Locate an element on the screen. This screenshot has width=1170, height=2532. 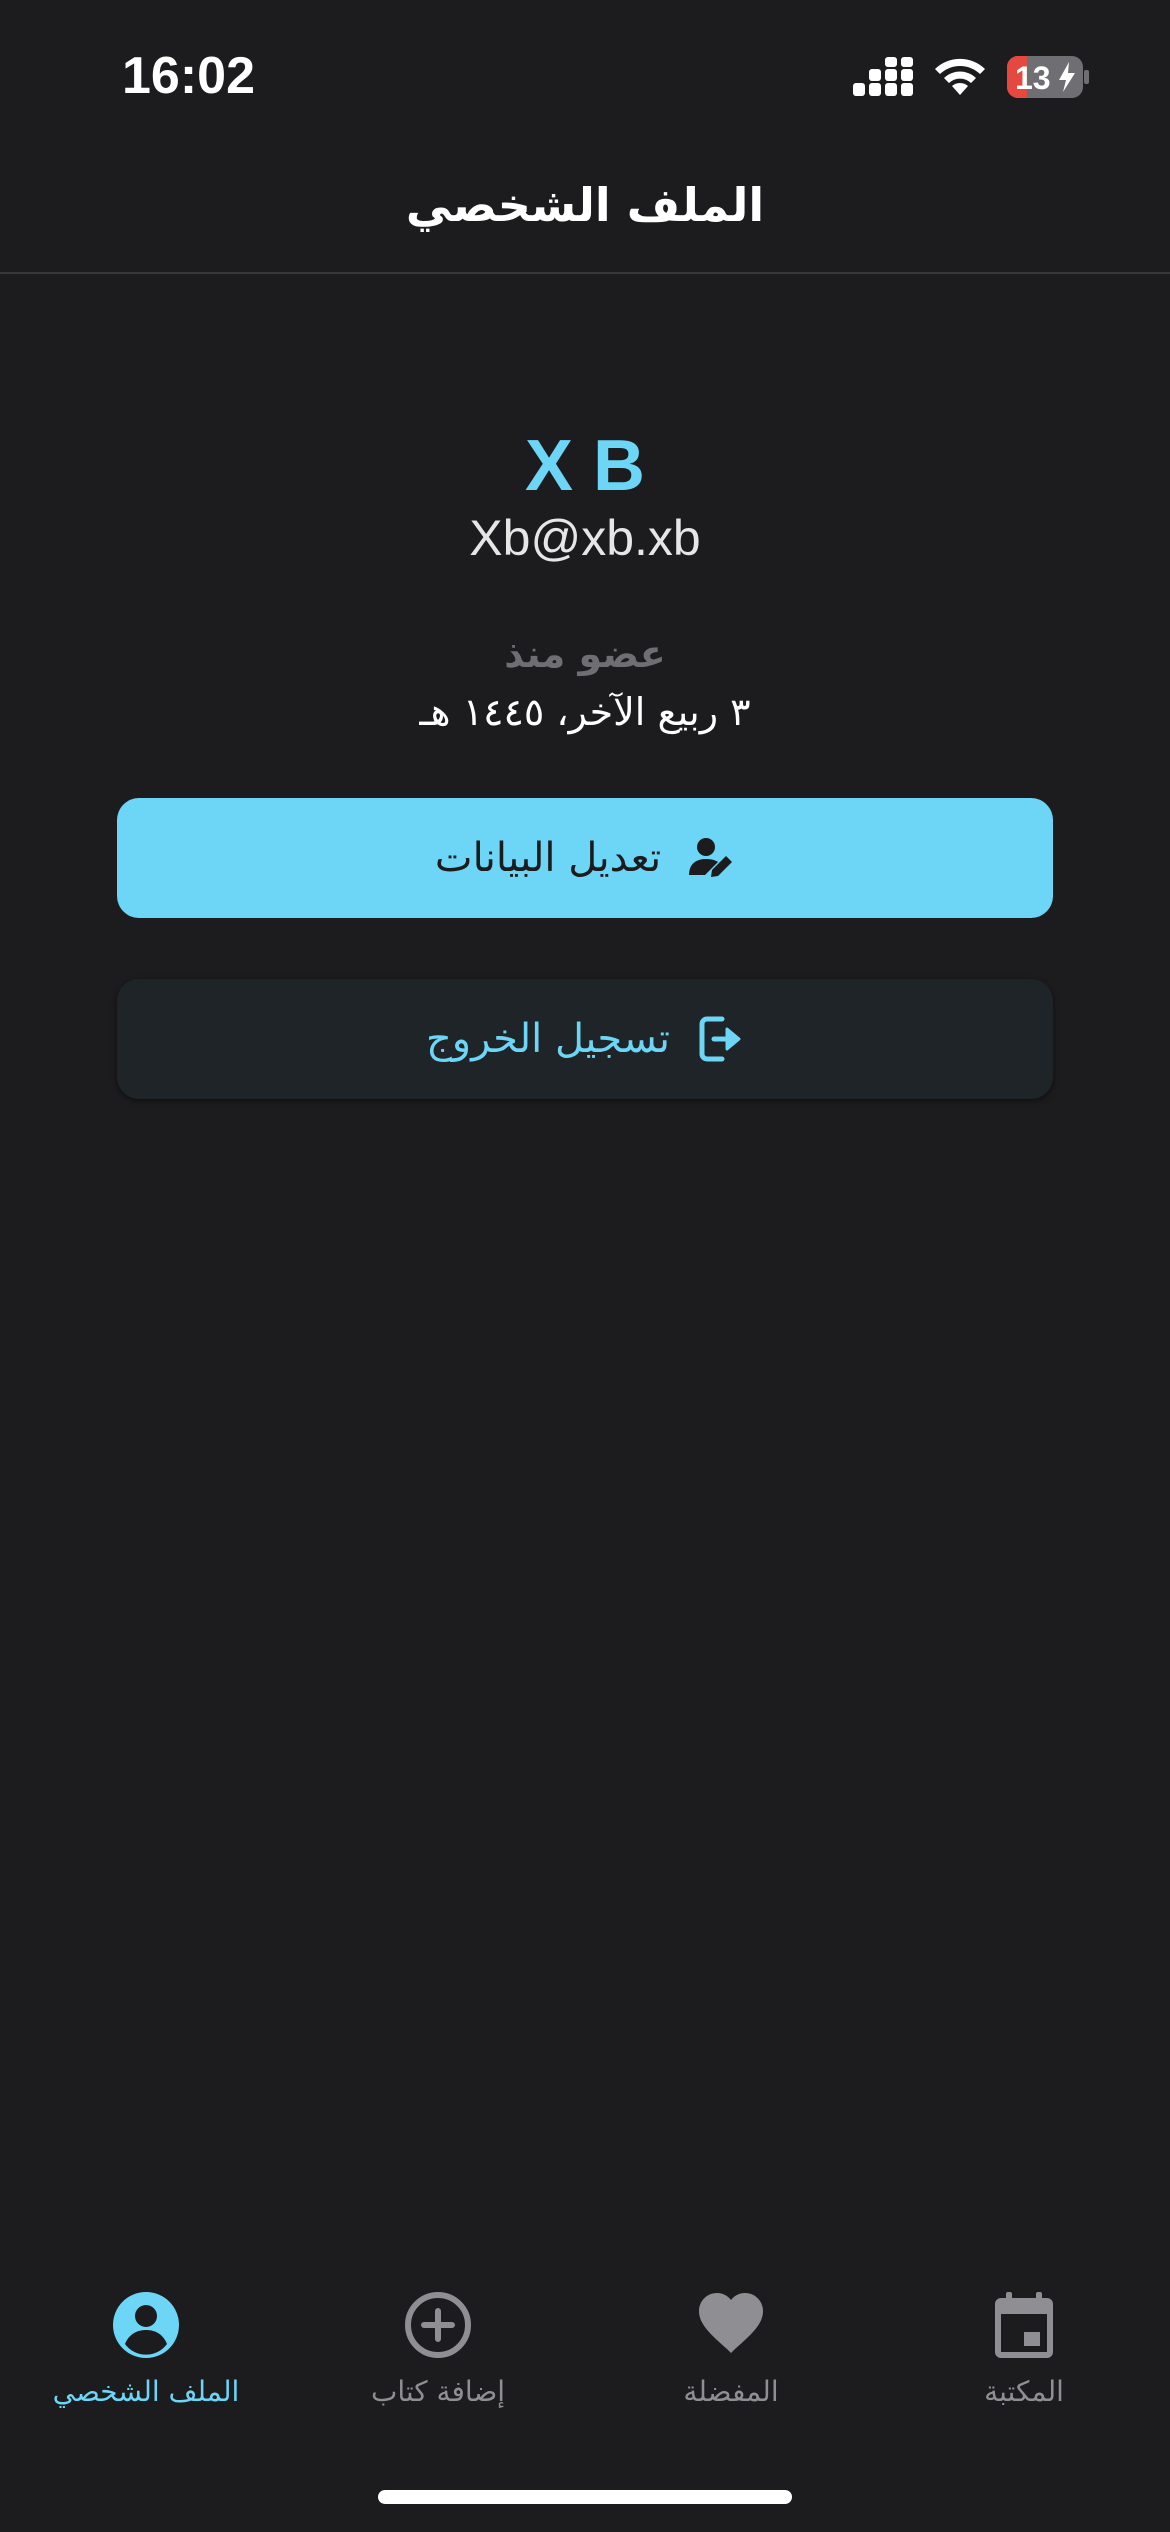
tab-profile: الملف الشخصي is located at coordinates (146, 2370).